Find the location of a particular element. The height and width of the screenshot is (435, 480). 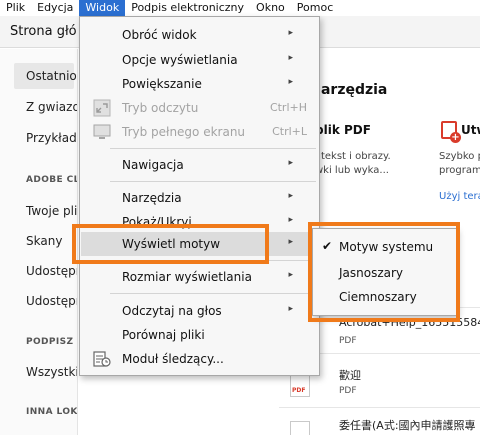

file-name: 歡迎 is located at coordinates (350, 375).